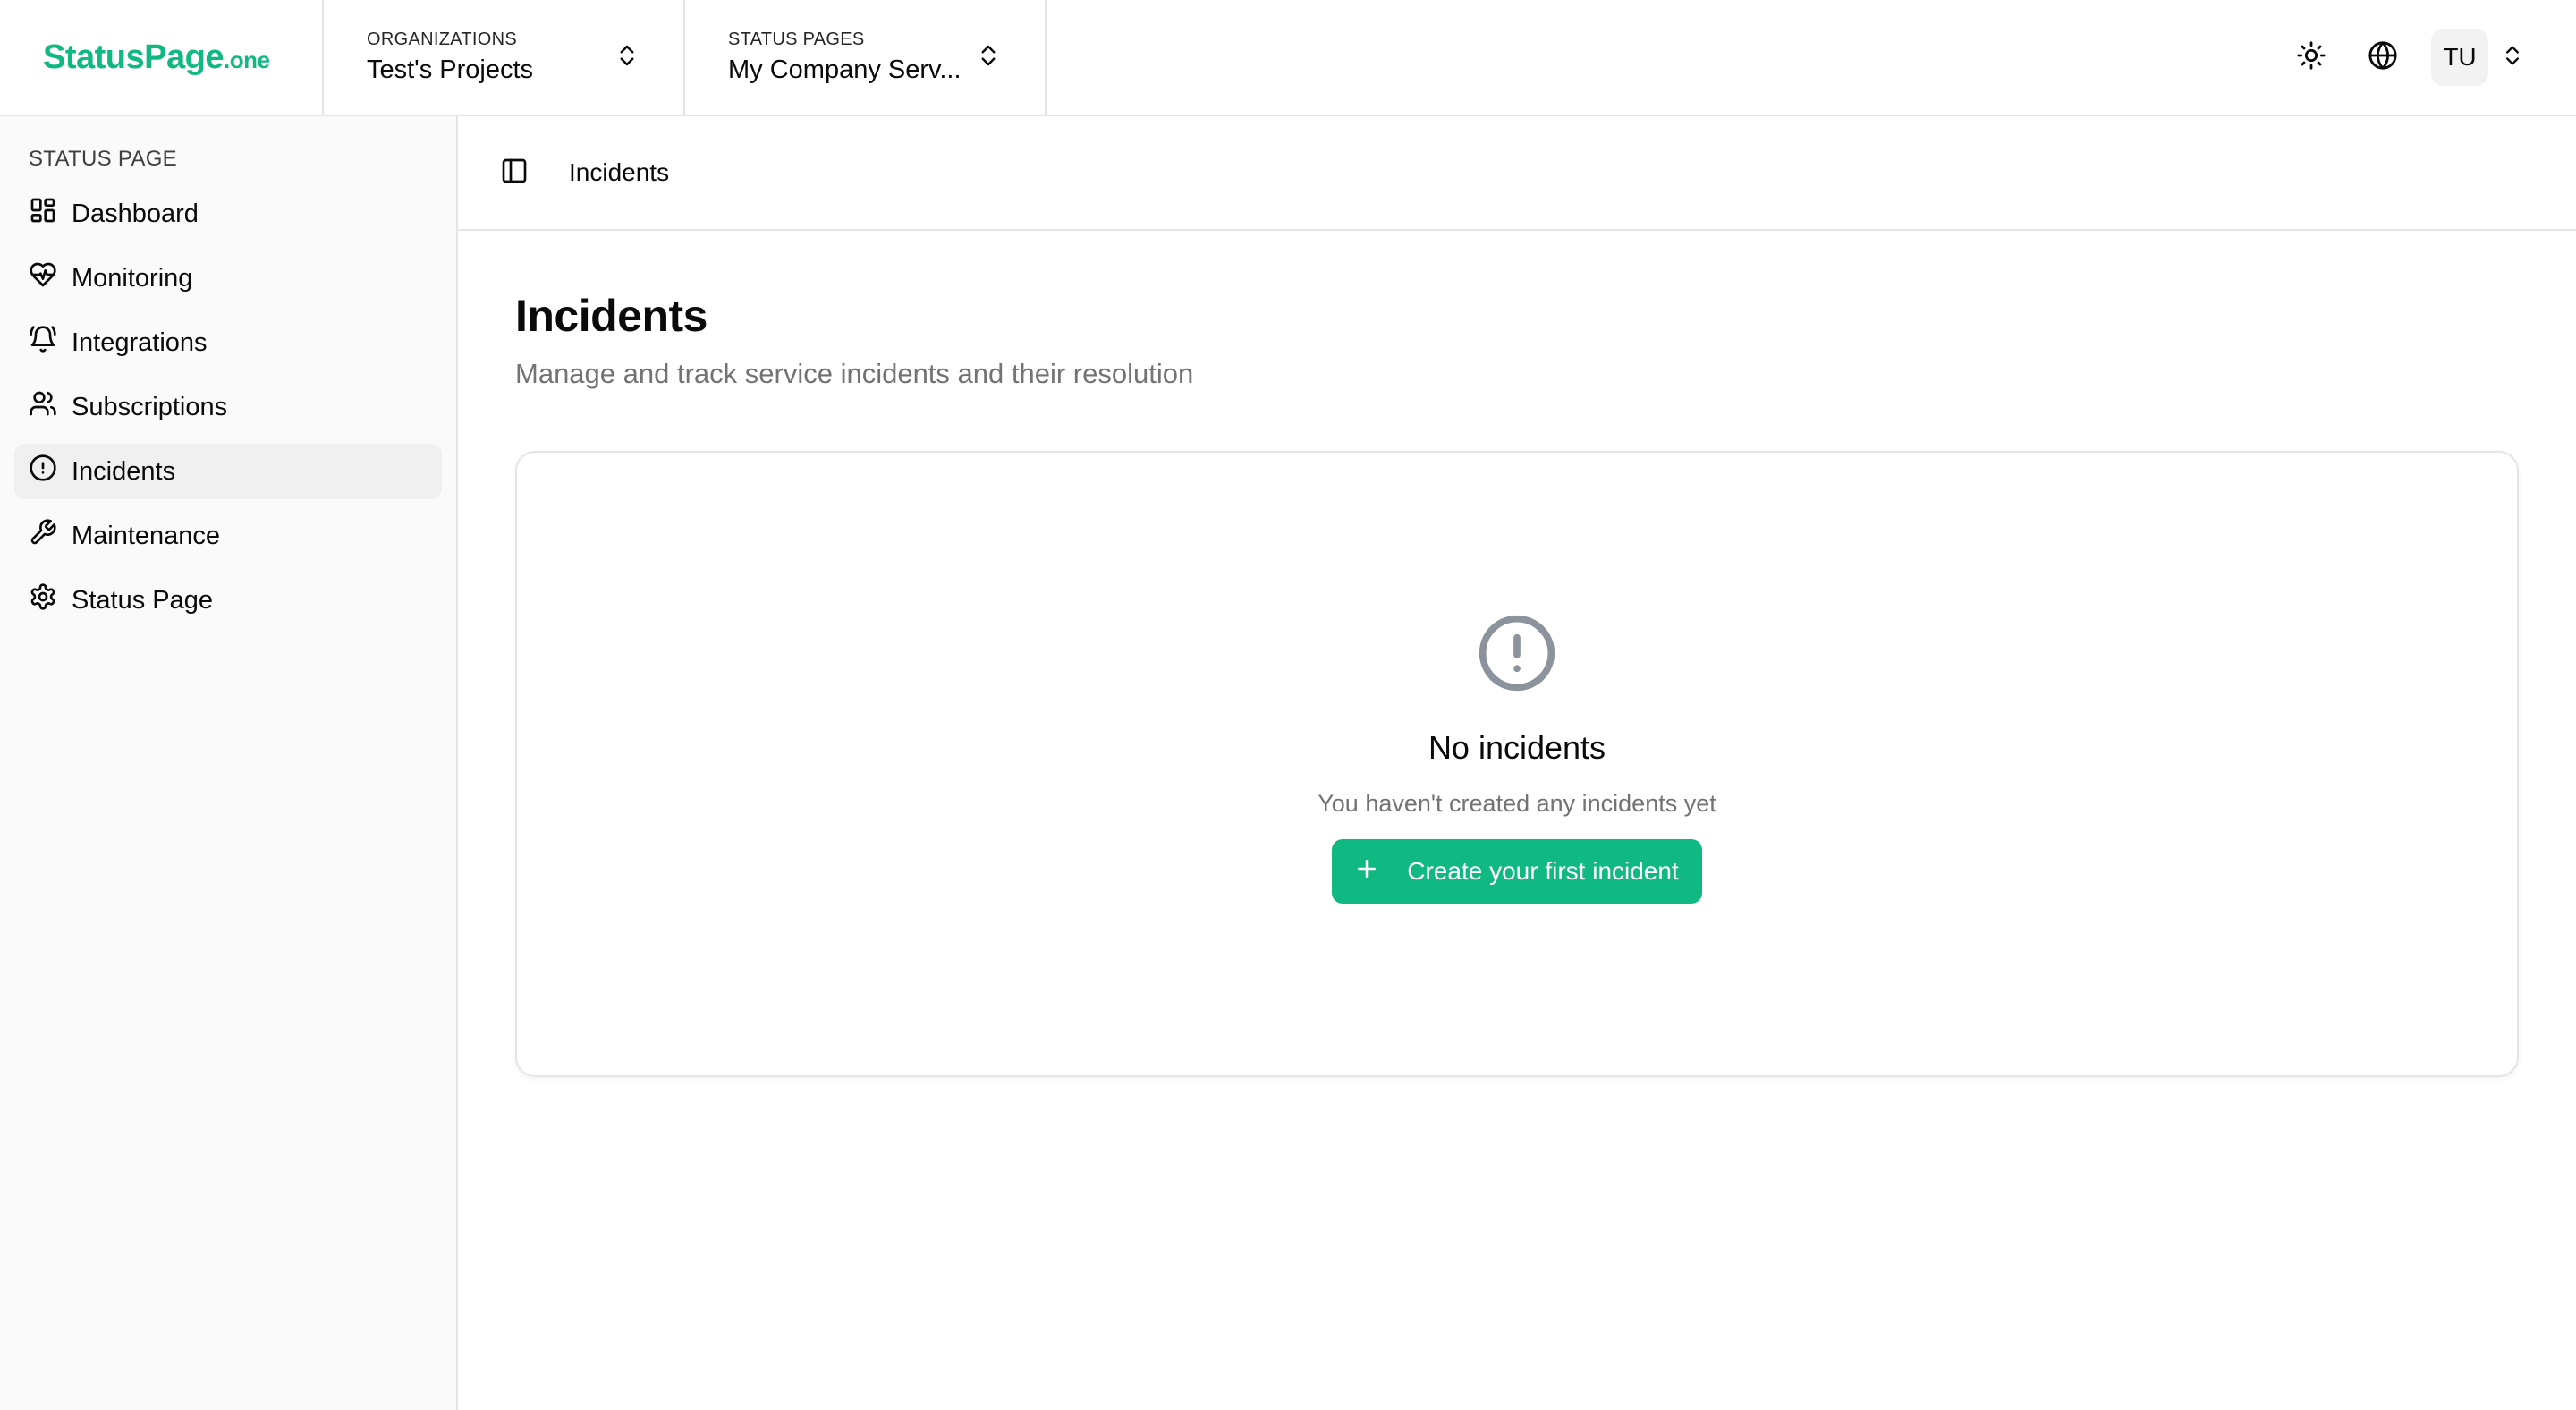 The width and height of the screenshot is (2576, 1410). I want to click on sidebar-group-label: STATUS PAGE, so click(103, 159).